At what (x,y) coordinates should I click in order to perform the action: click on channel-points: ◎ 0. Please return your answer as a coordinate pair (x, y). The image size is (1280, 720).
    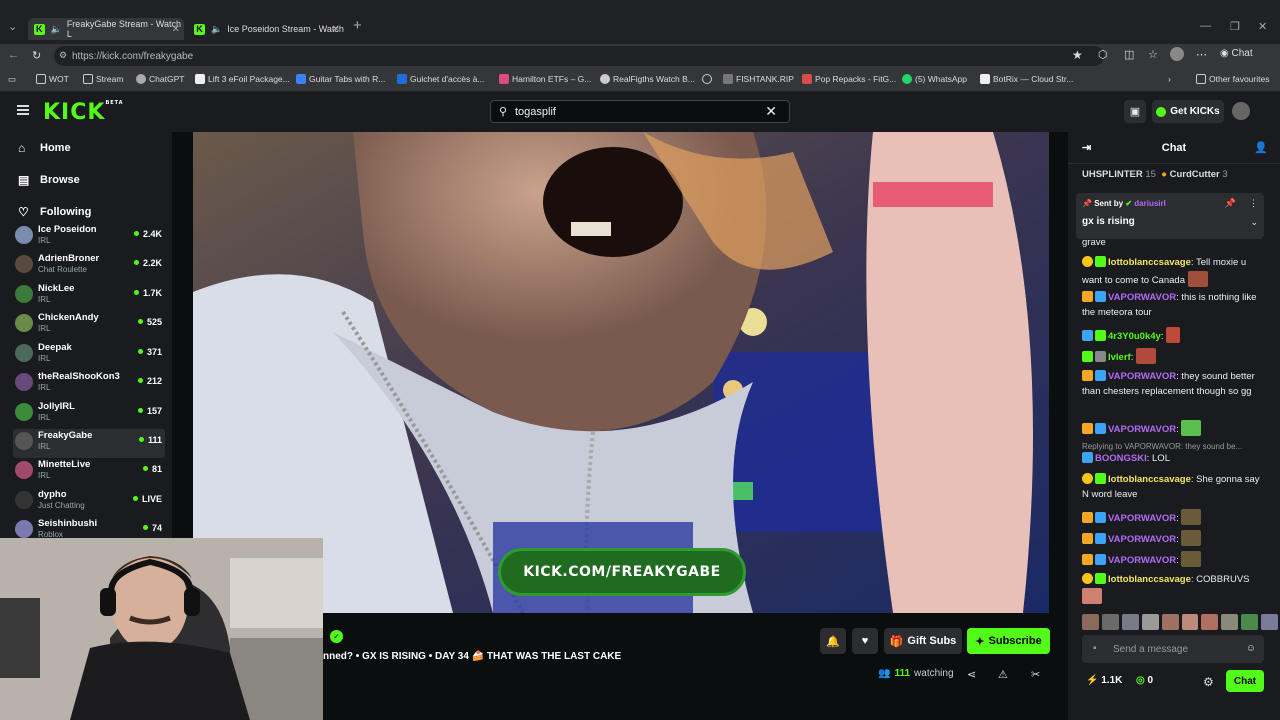
    Looking at the image, I should click on (1144, 680).